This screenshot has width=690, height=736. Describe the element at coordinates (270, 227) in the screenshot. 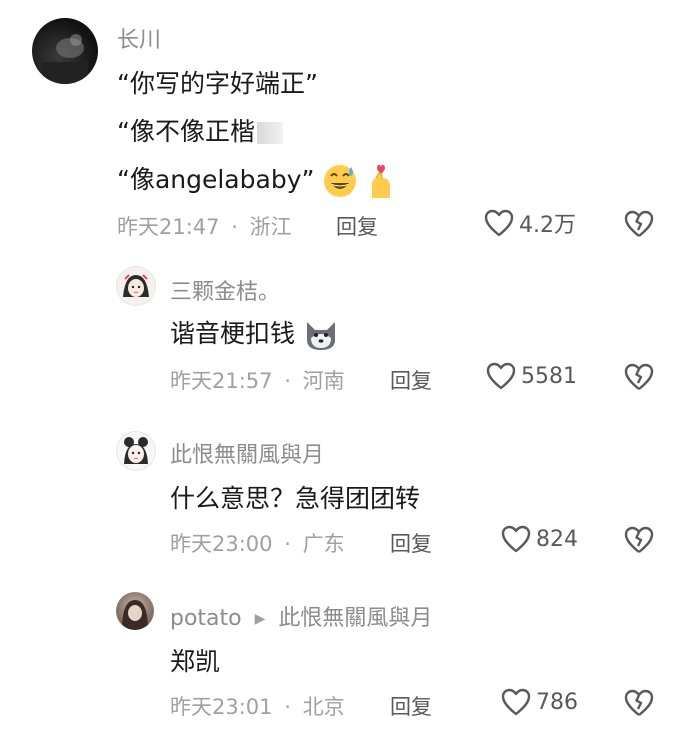

I see `location: 浙江` at that location.